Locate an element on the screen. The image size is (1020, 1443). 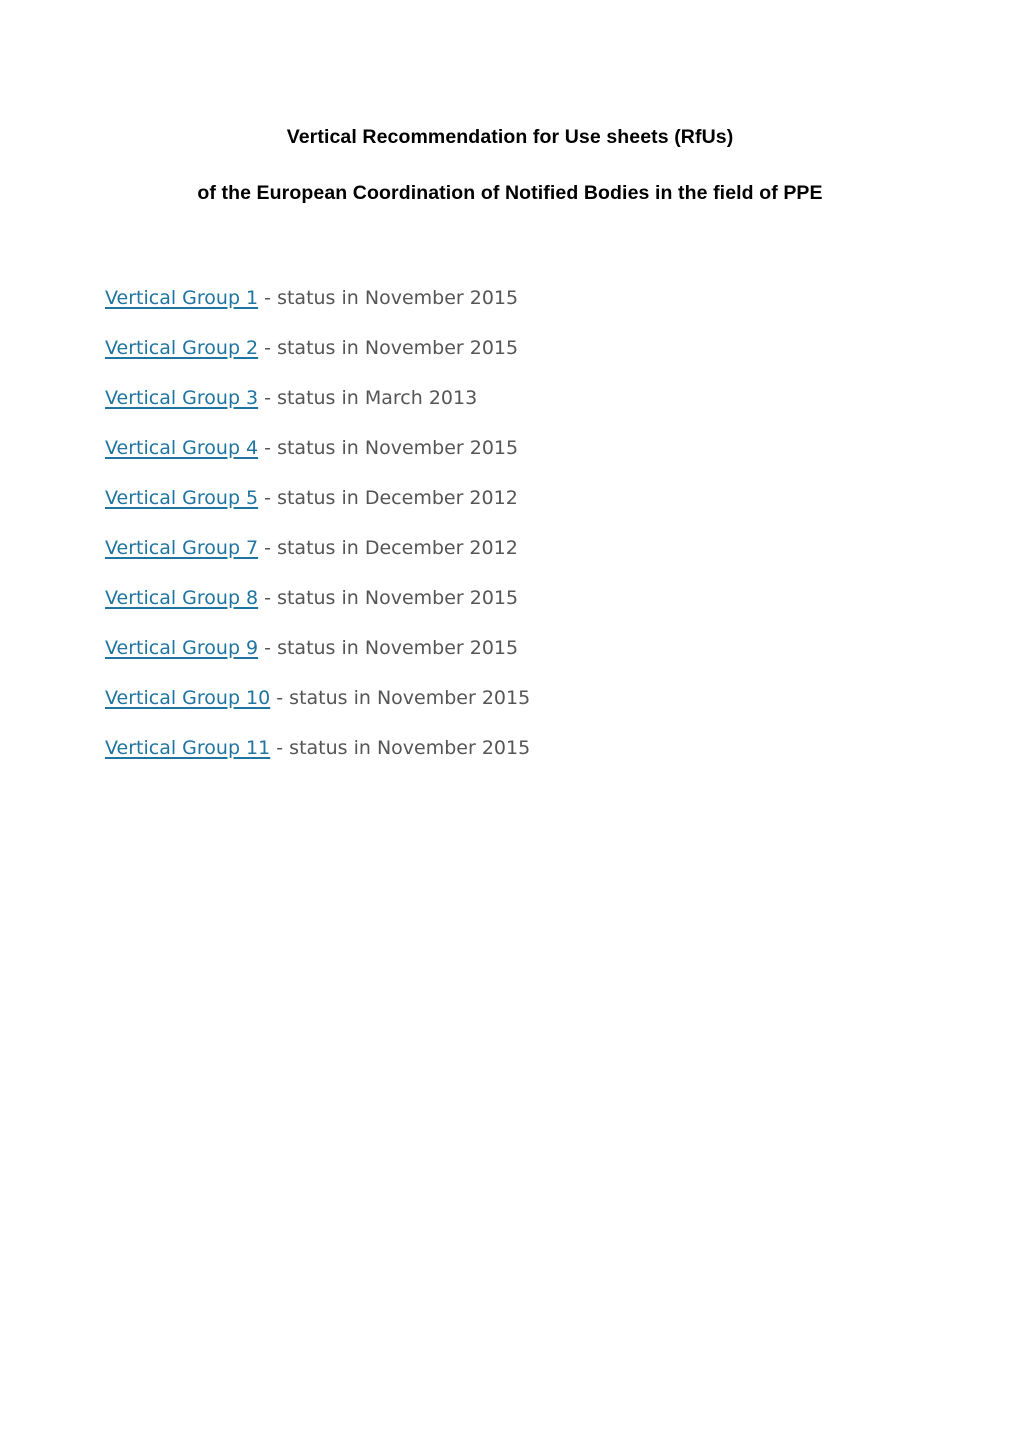
vertical-group-link: Vertical Group 9 is located at coordinates (181, 648).